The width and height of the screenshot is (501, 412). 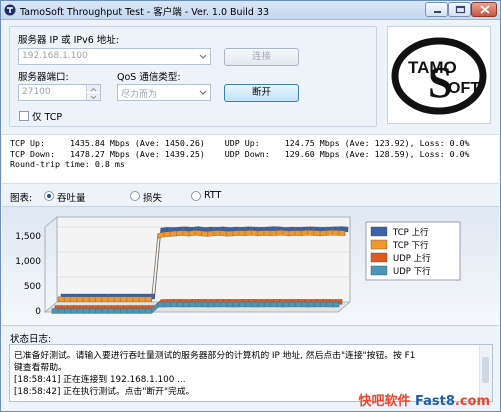 I want to click on radio-rtt, so click(x=196, y=196).